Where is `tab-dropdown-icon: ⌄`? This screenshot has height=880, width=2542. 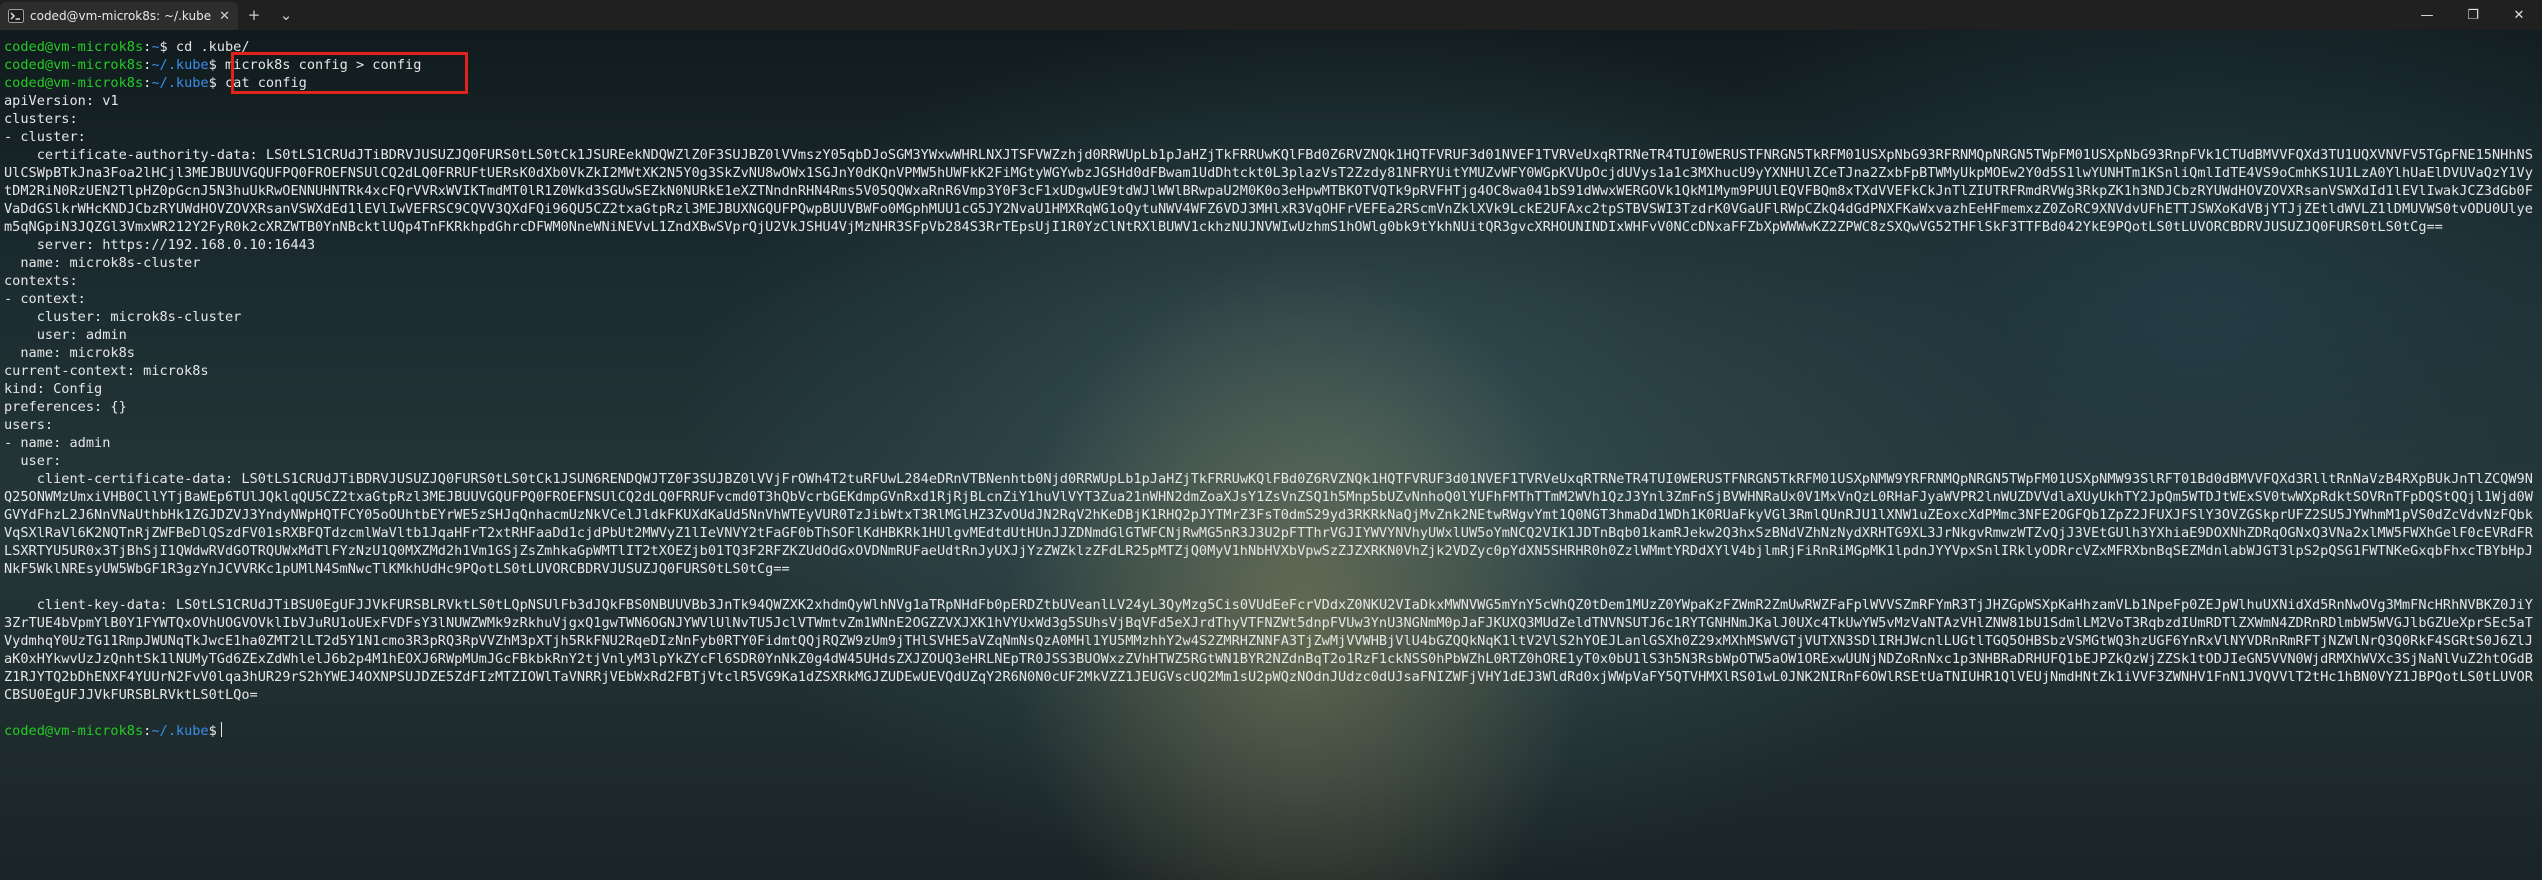 tab-dropdown-icon: ⌄ is located at coordinates (286, 15).